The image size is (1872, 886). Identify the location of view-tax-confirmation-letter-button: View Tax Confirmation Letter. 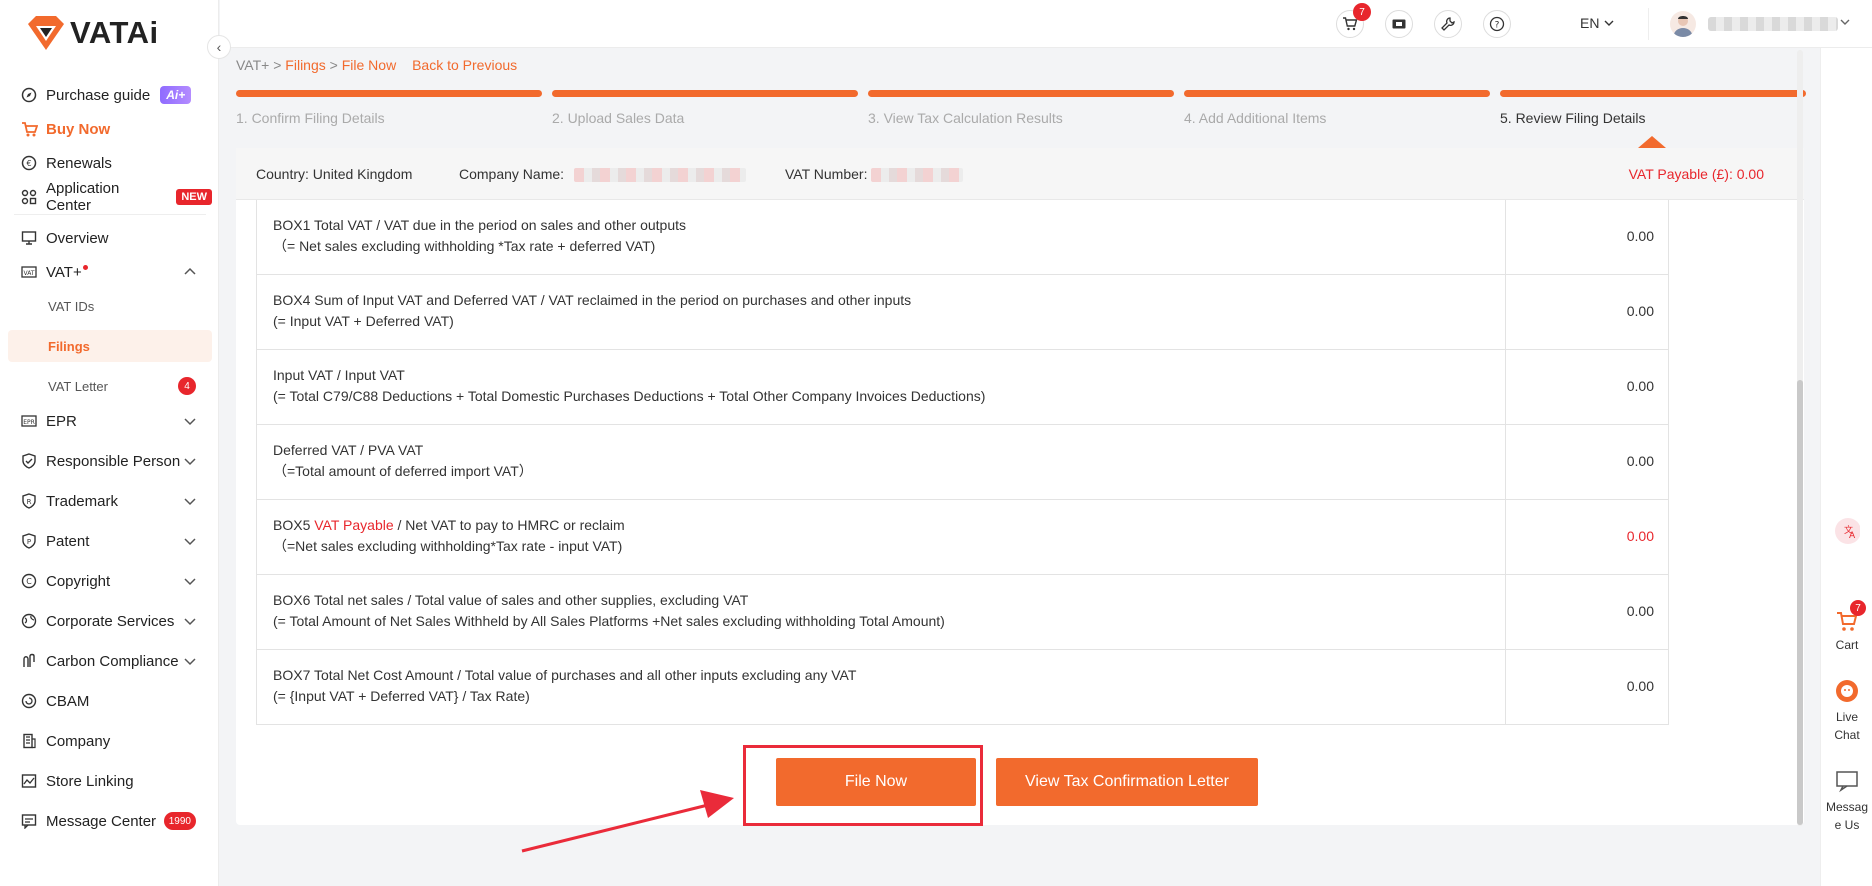
(1127, 782).